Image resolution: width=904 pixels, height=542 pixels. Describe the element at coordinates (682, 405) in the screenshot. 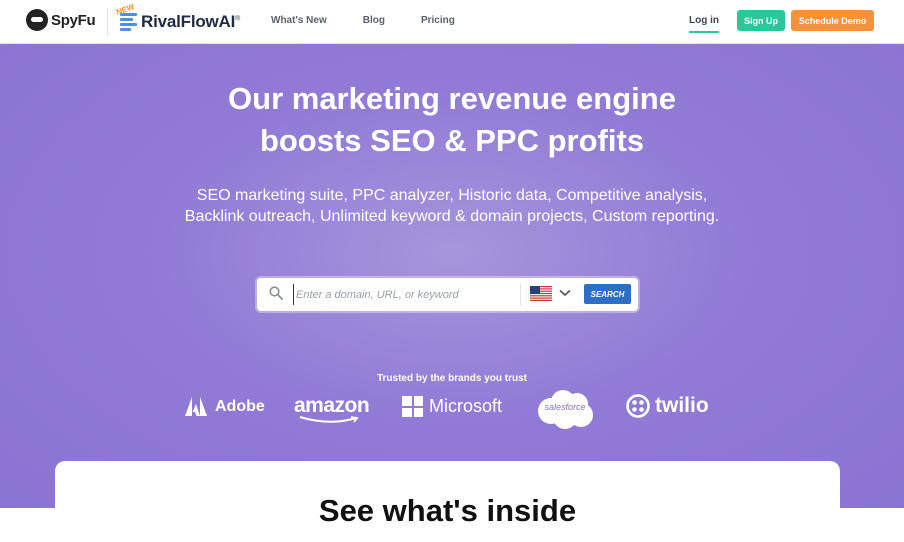

I see `twilio-logo-text: twilio` at that location.